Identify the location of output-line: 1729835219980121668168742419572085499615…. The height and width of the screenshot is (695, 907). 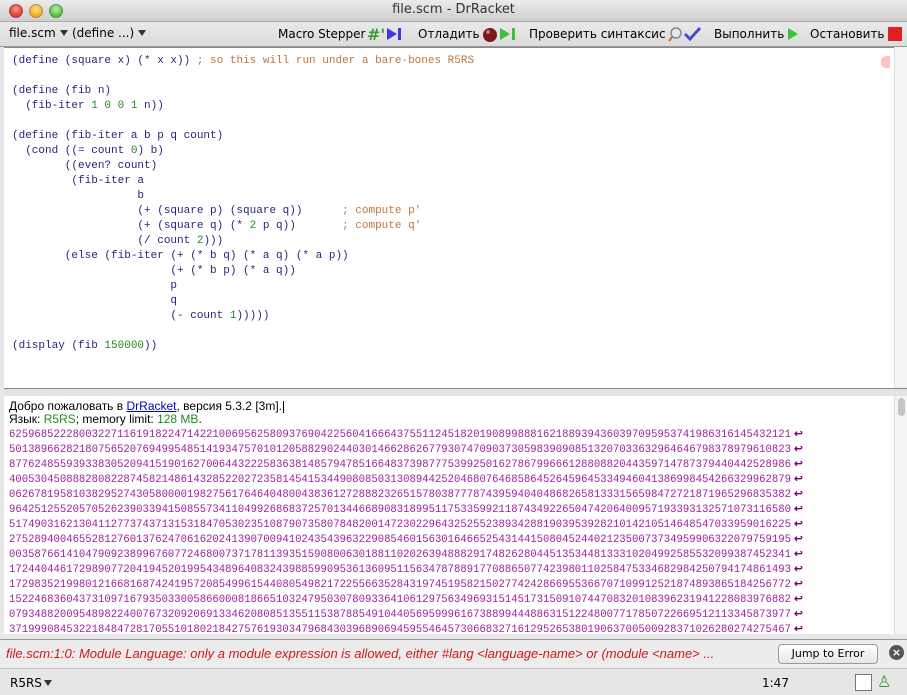
(406, 585).